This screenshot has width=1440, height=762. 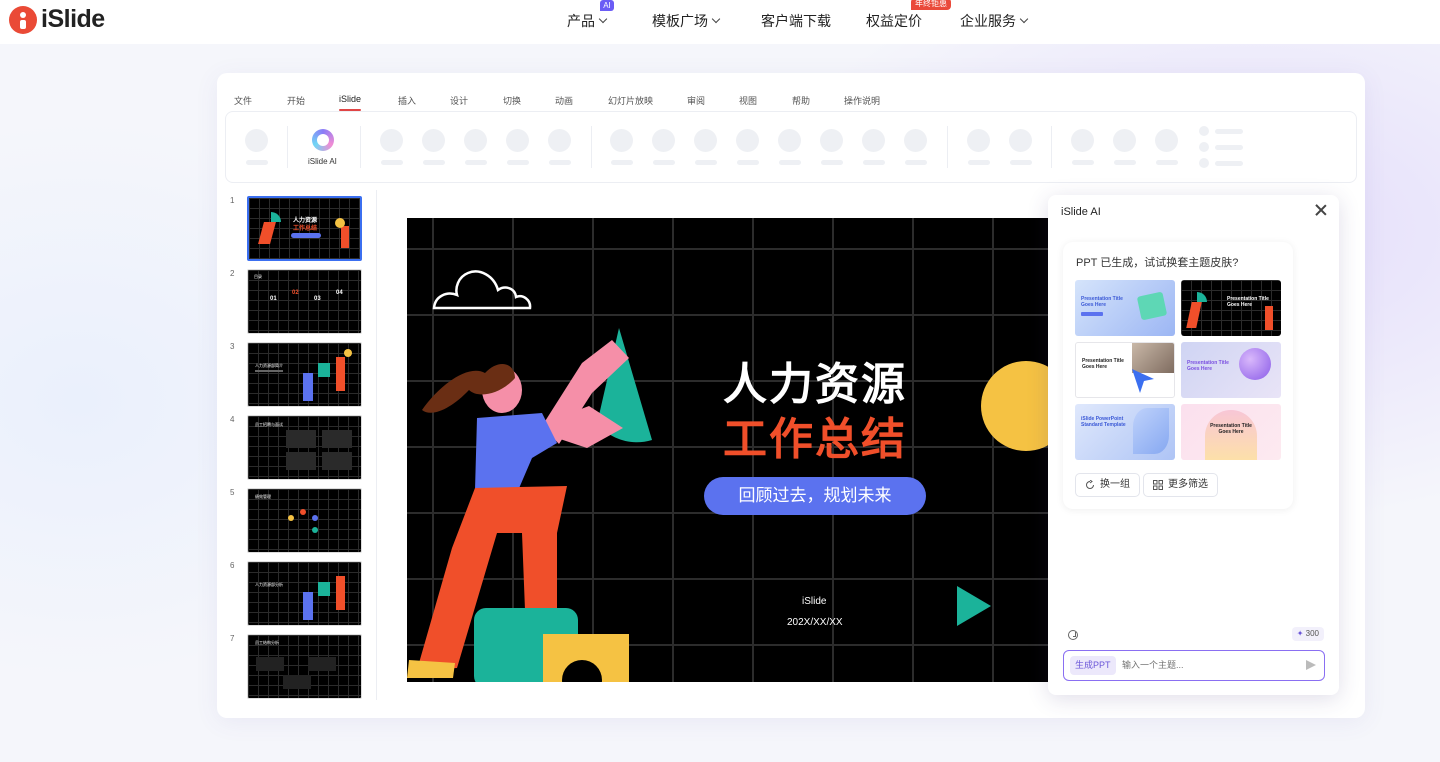 I want to click on credits-value: 300, so click(x=1312, y=633).